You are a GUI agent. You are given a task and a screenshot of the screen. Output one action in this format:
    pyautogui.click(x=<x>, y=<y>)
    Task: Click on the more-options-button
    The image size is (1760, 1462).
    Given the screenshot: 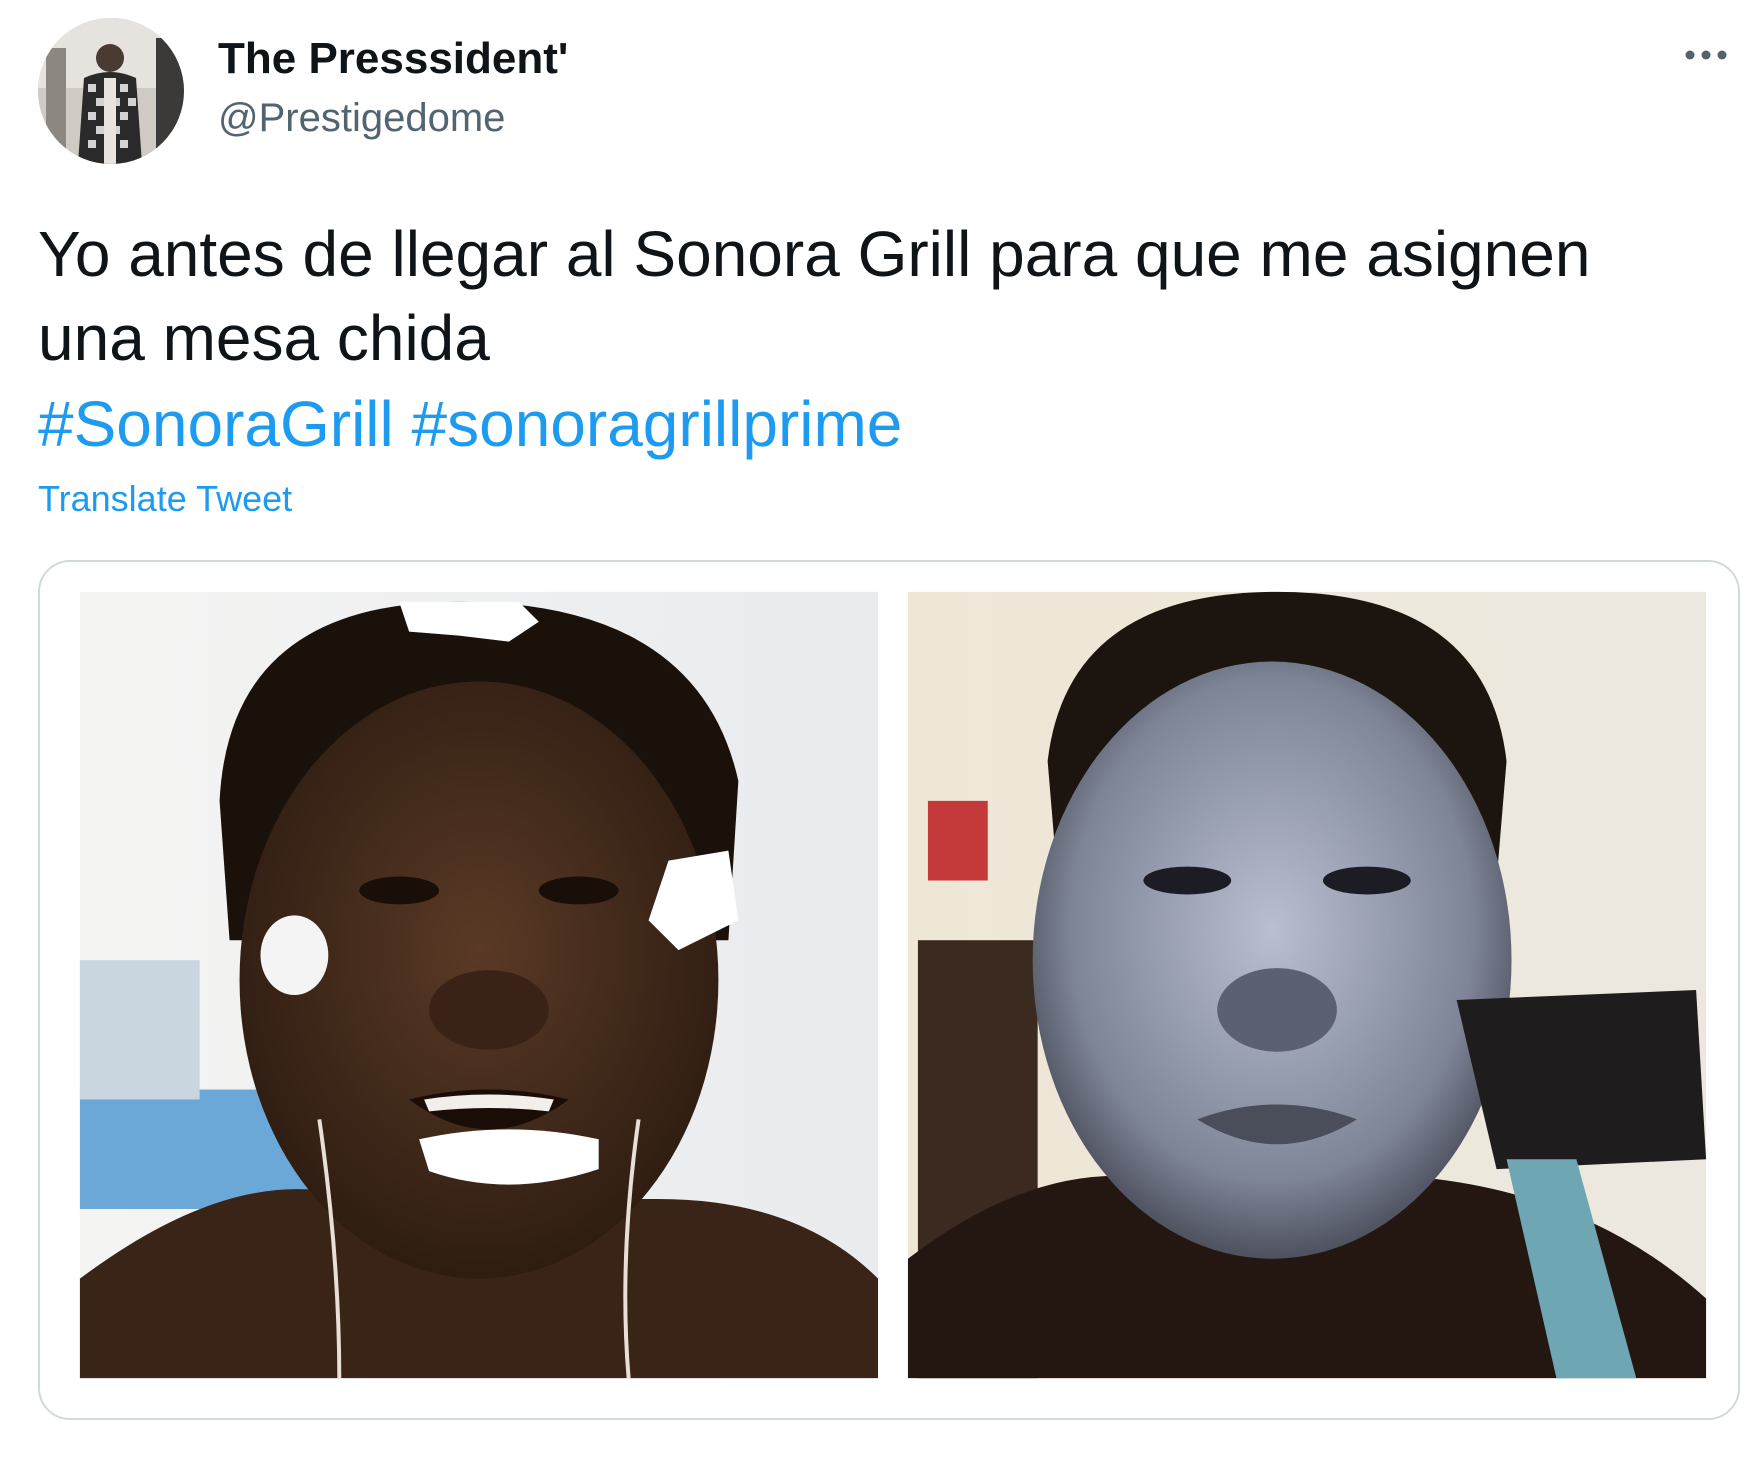 What is the action you would take?
    pyautogui.click(x=1706, y=55)
    